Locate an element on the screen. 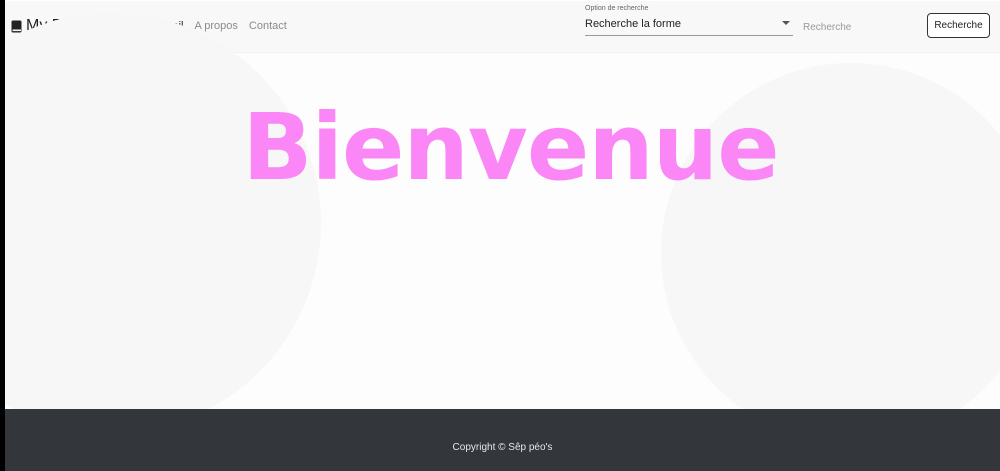 The image size is (1000, 471). welcome-heading: Bienvenue is located at coordinates (510, 147).